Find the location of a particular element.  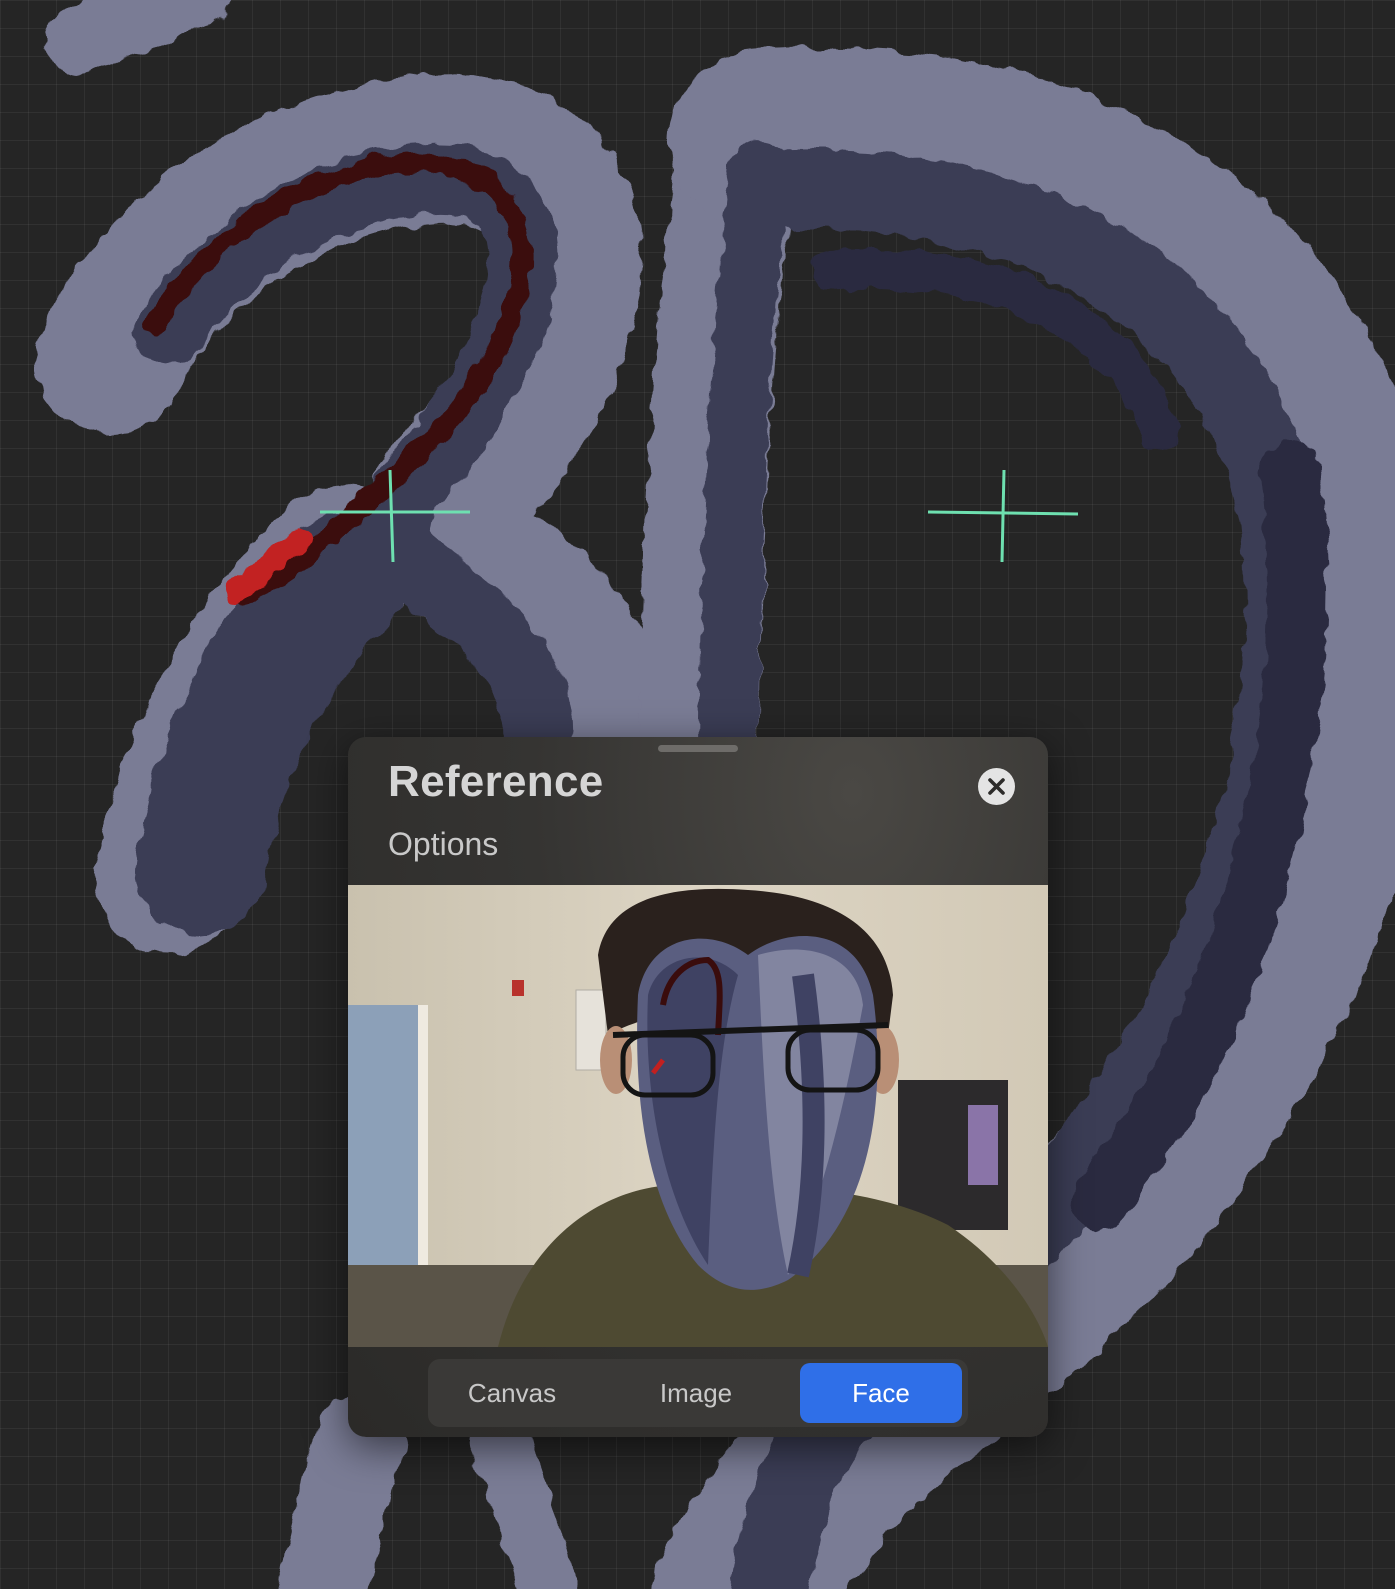

tab-face: Face is located at coordinates (881, 1393).